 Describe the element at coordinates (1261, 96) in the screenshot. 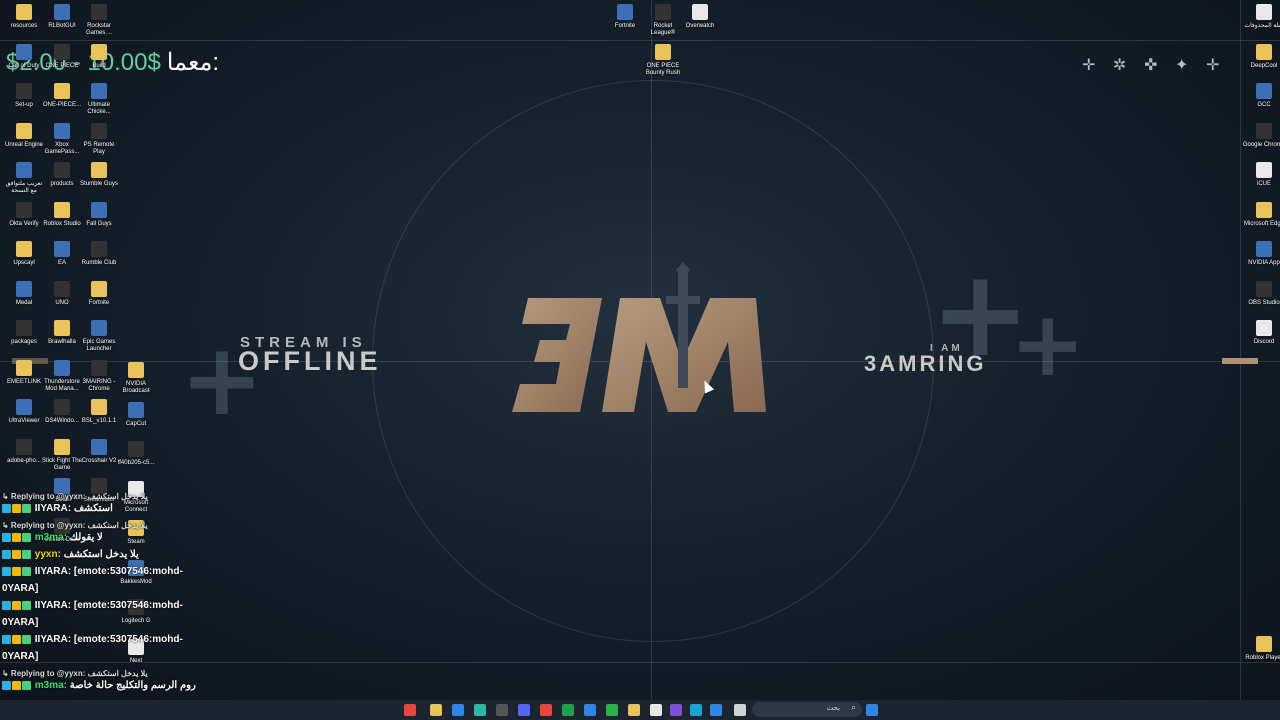

I see `desktop-shortcut: GCC` at that location.